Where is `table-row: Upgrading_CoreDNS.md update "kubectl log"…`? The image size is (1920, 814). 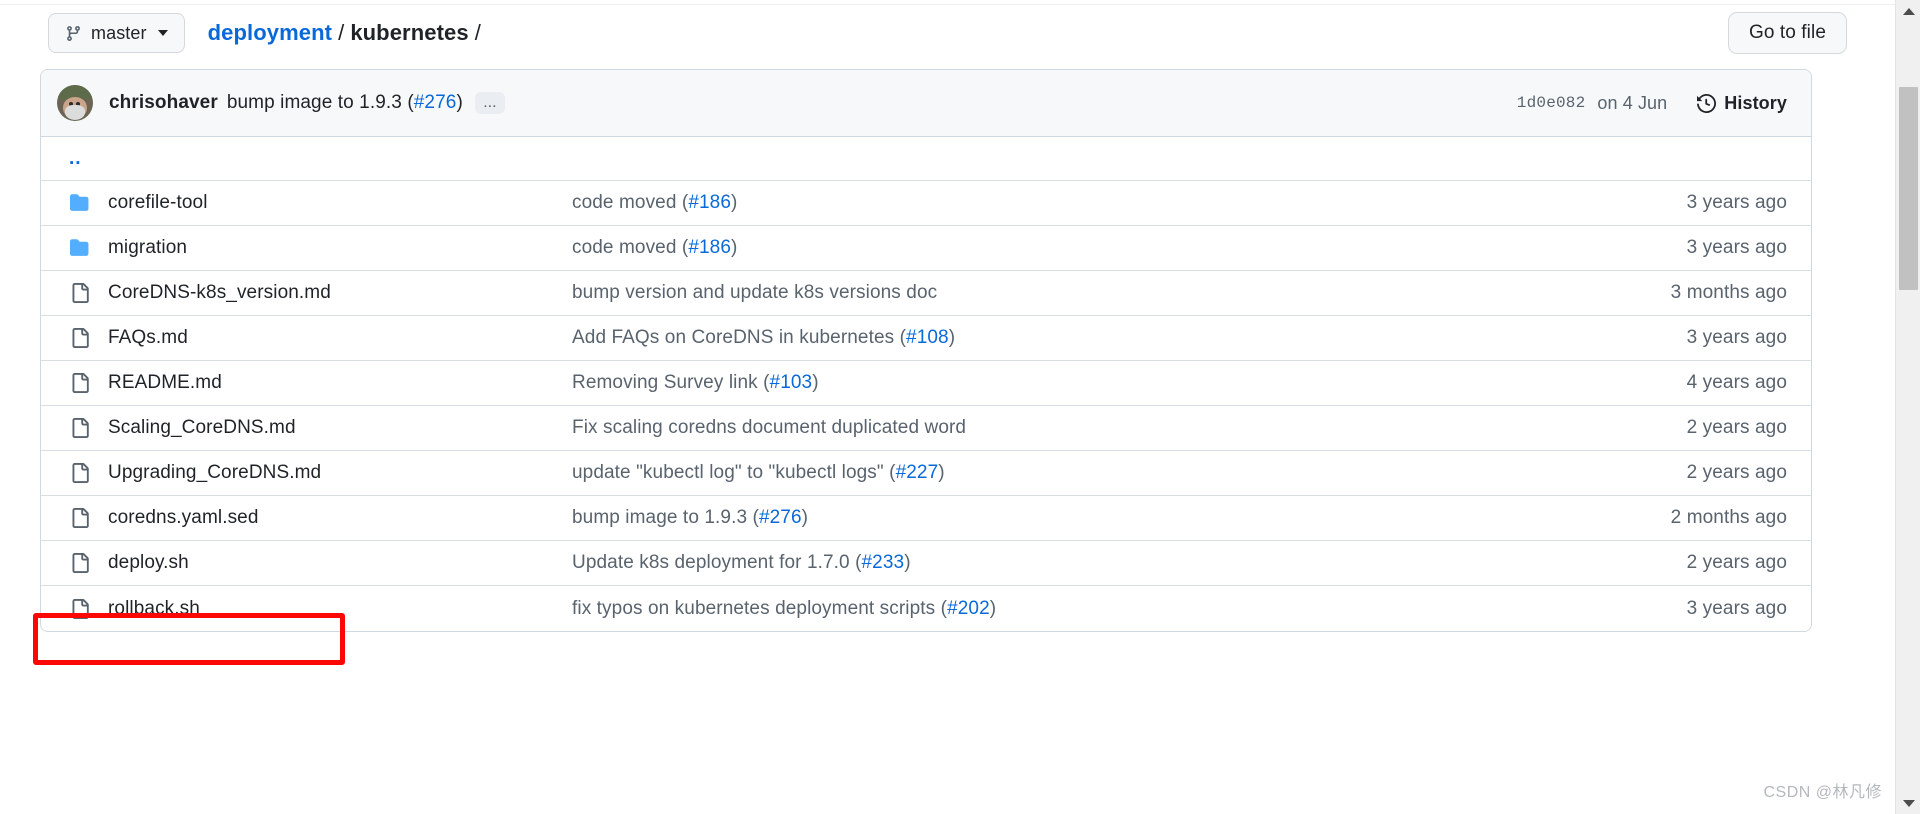
table-row: Upgrading_CoreDNS.md update "kubectl log"… is located at coordinates (926, 473).